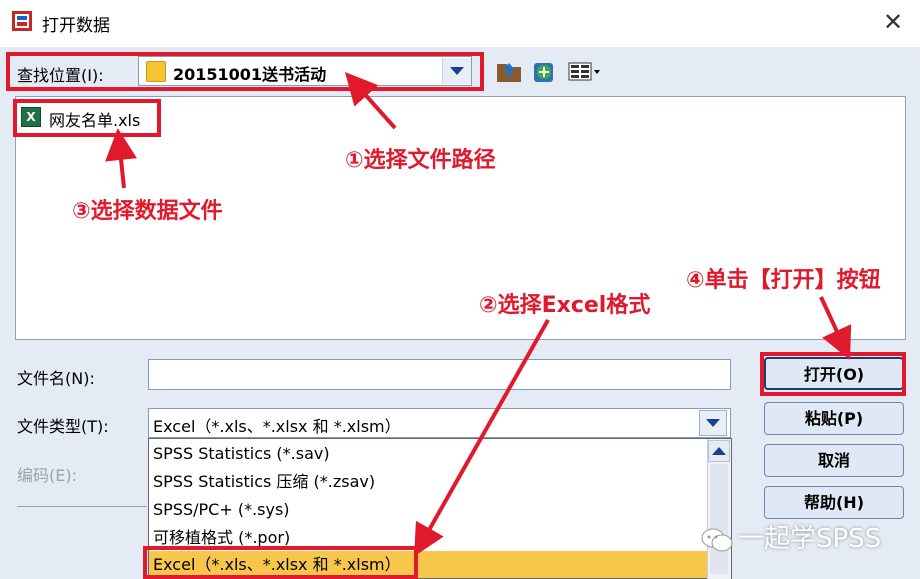  Describe the element at coordinates (147, 211) in the screenshot. I see `annotation-step3: ③选择数据文件` at that location.